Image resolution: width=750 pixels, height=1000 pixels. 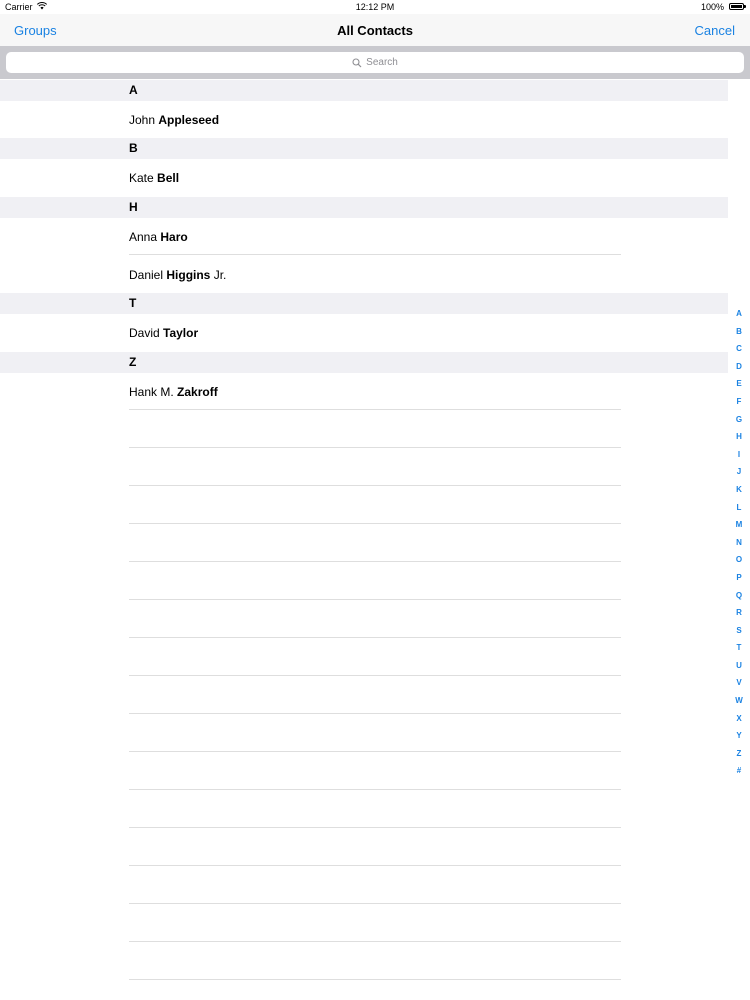 What do you see at coordinates (133, 207) in the screenshot?
I see `section-letter: H` at bounding box center [133, 207].